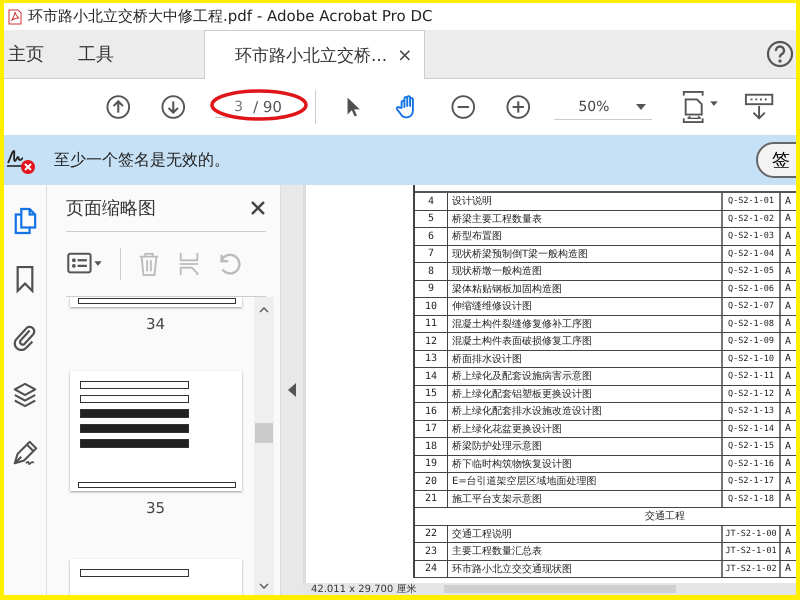  I want to click on table-cell: Q-S2-1-17, so click(752, 481).